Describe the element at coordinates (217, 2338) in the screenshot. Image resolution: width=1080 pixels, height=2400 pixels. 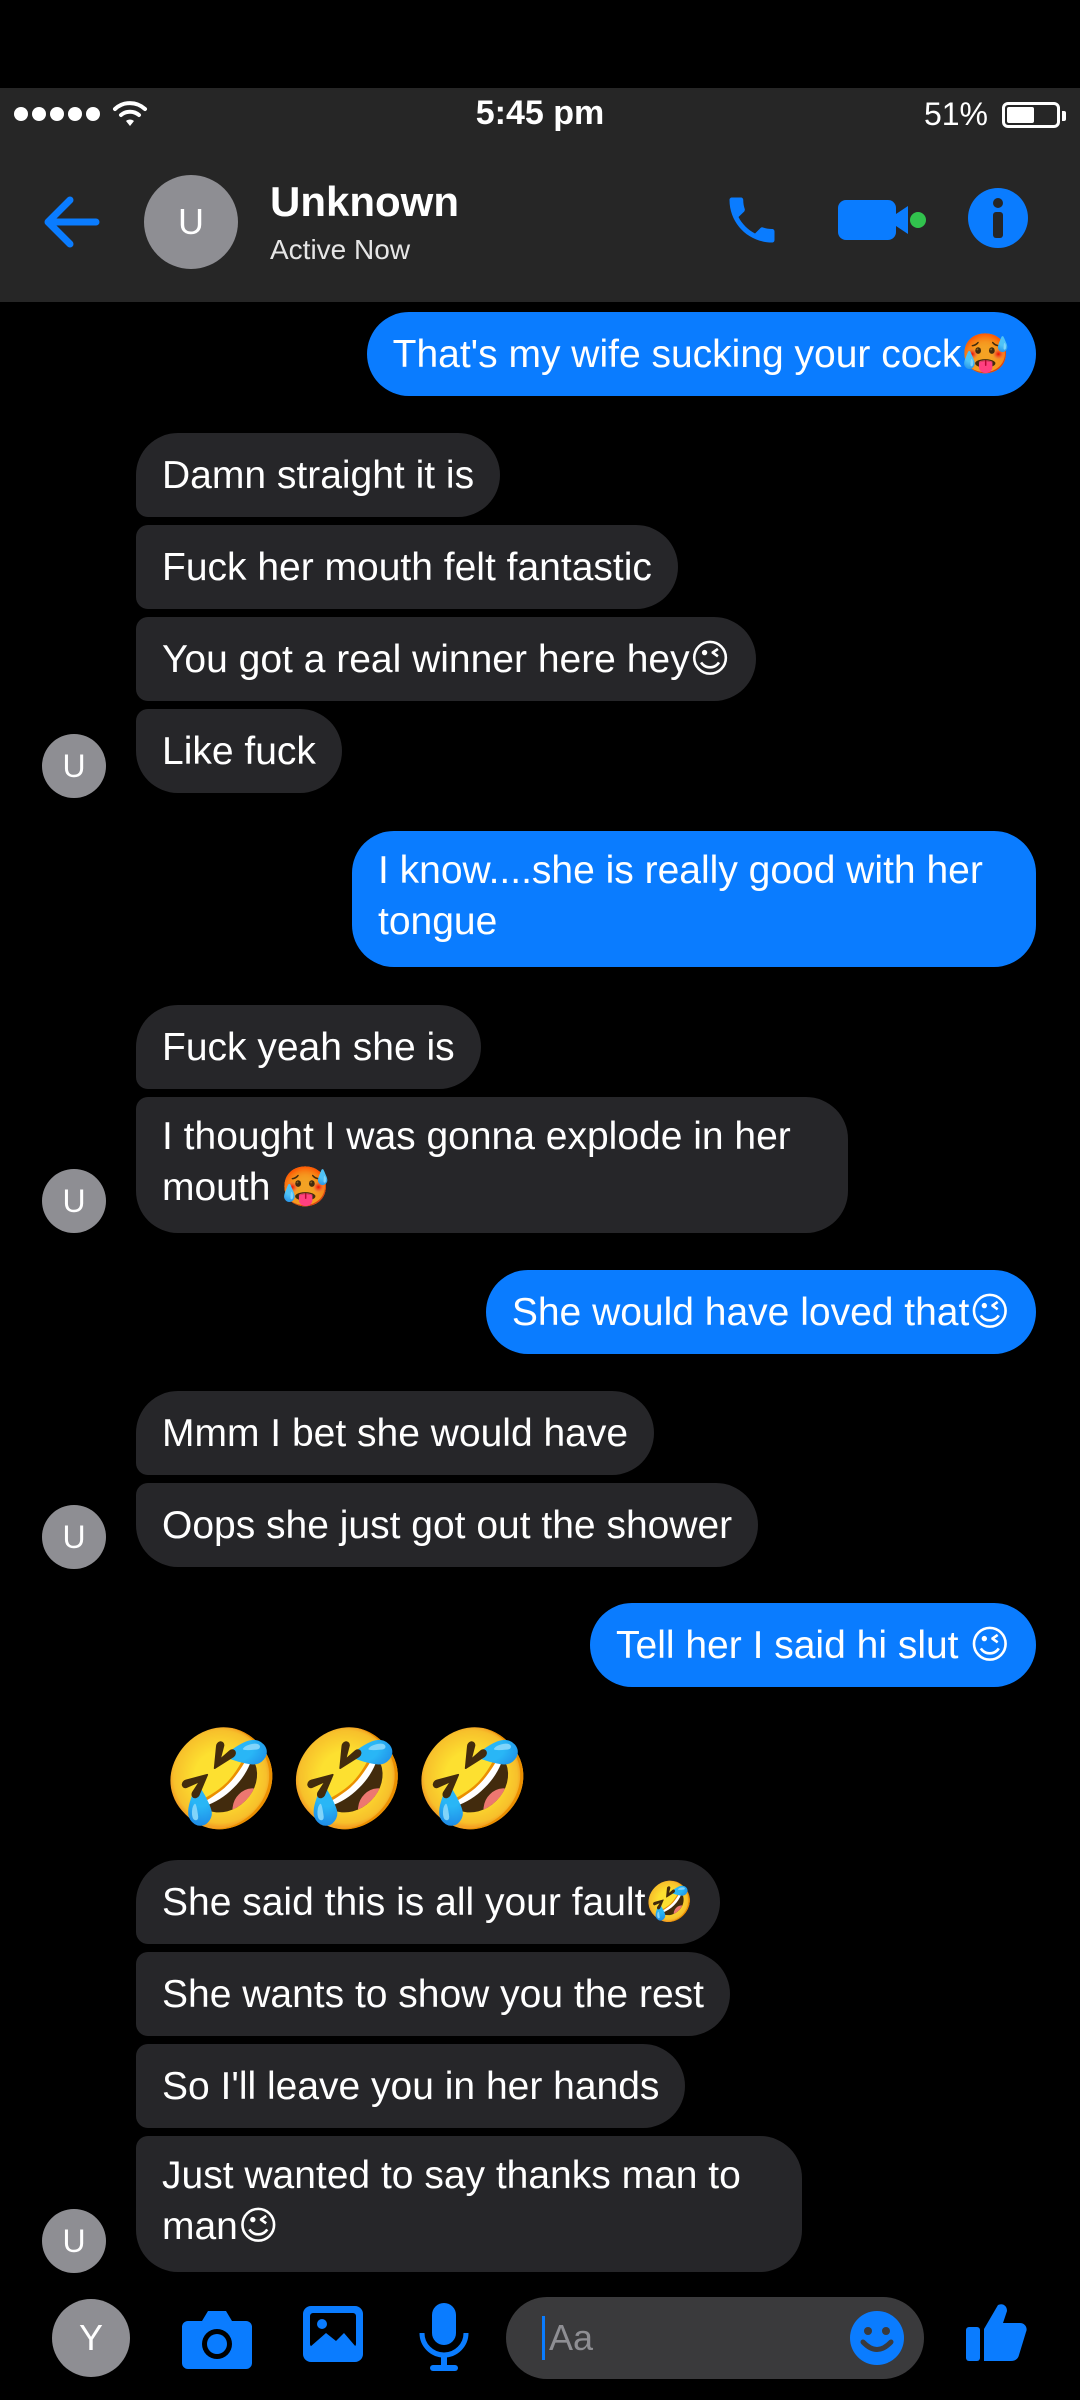
I see `camera-icon` at that location.